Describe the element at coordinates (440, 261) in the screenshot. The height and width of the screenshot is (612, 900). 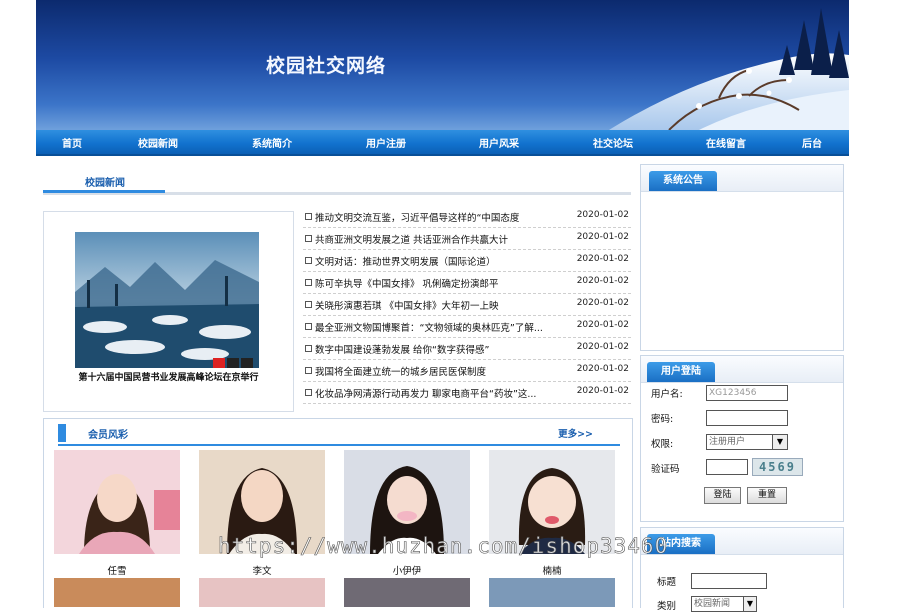
I see `news-title: 文明对话：推动世界文明发展（国际论道）` at that location.